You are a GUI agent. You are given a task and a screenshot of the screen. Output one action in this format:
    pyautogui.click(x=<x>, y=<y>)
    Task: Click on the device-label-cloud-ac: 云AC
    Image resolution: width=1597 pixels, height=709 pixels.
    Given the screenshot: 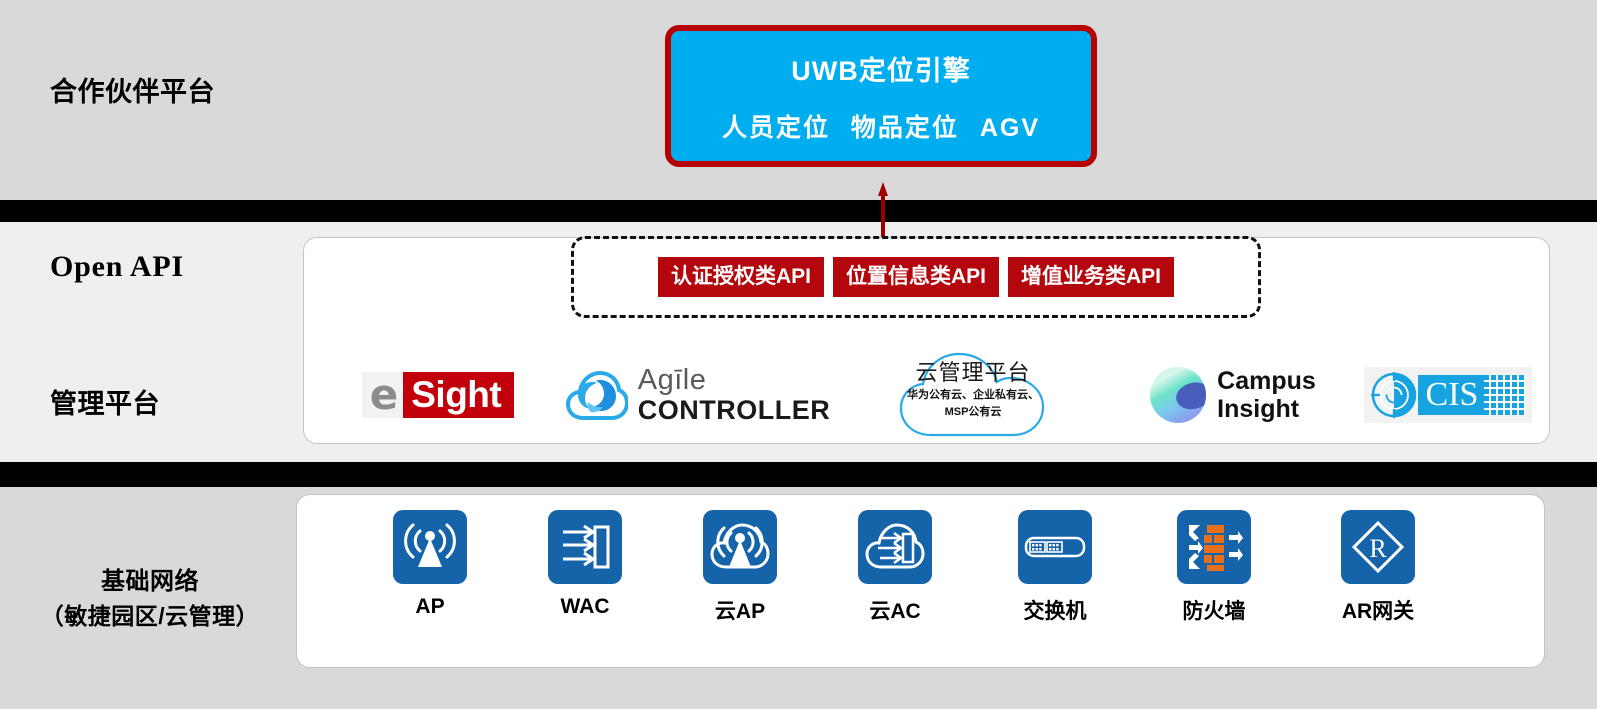 What is the action you would take?
    pyautogui.click(x=895, y=611)
    